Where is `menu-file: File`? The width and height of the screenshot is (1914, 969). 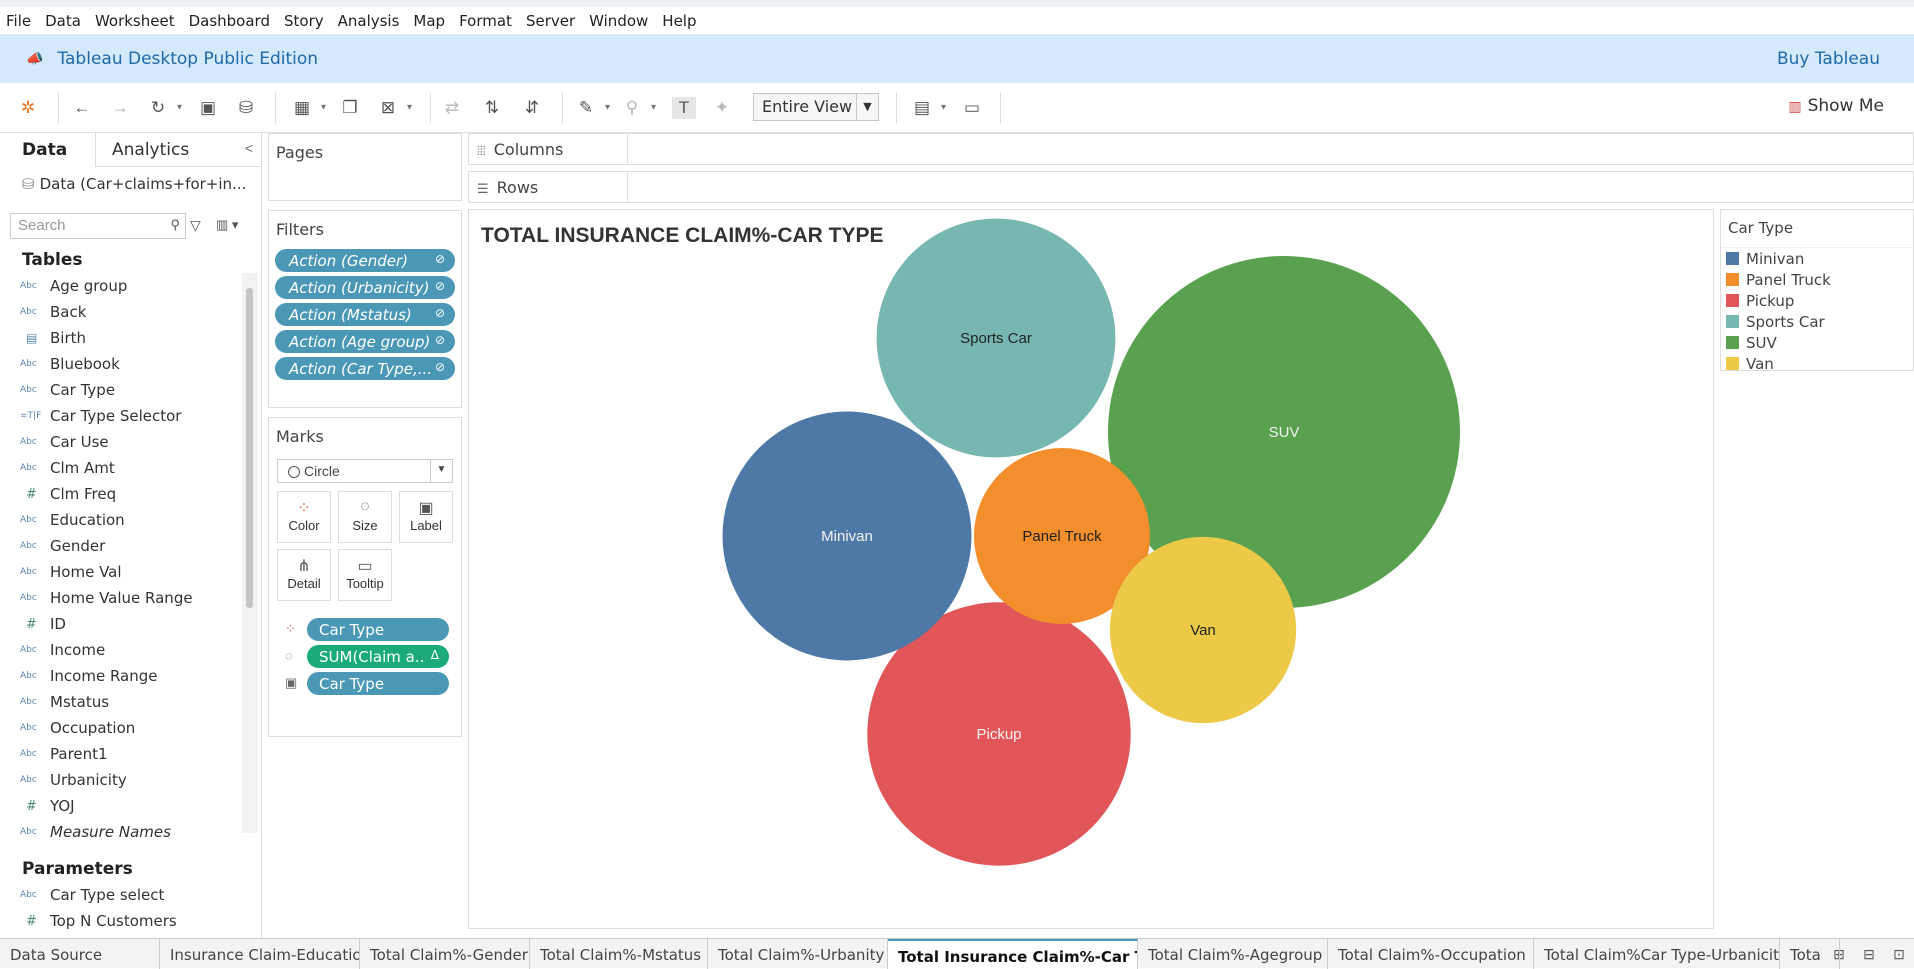 menu-file: File is located at coordinates (18, 21).